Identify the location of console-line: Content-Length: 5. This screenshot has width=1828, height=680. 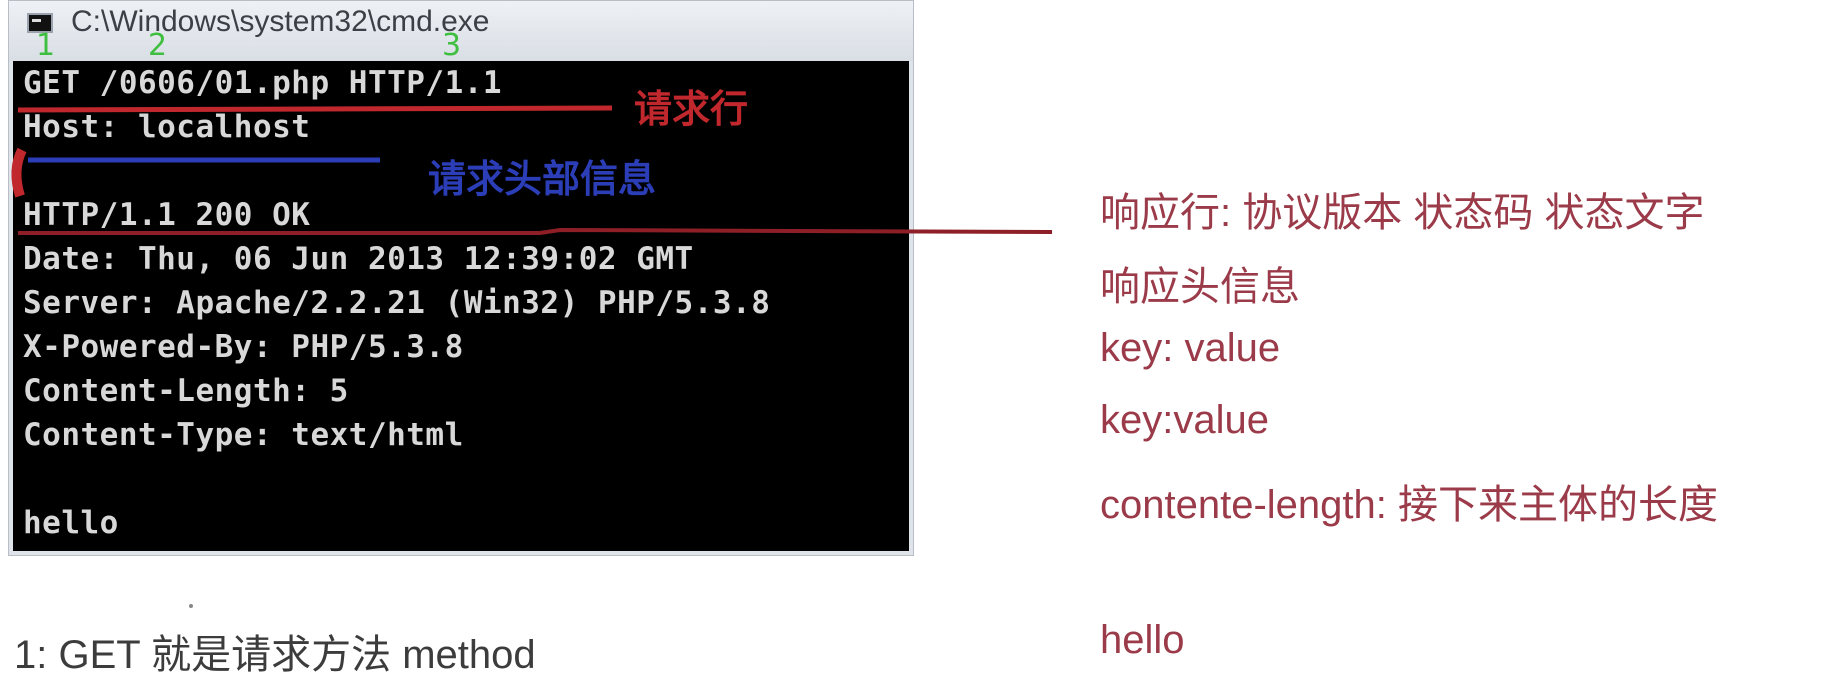
(186, 391).